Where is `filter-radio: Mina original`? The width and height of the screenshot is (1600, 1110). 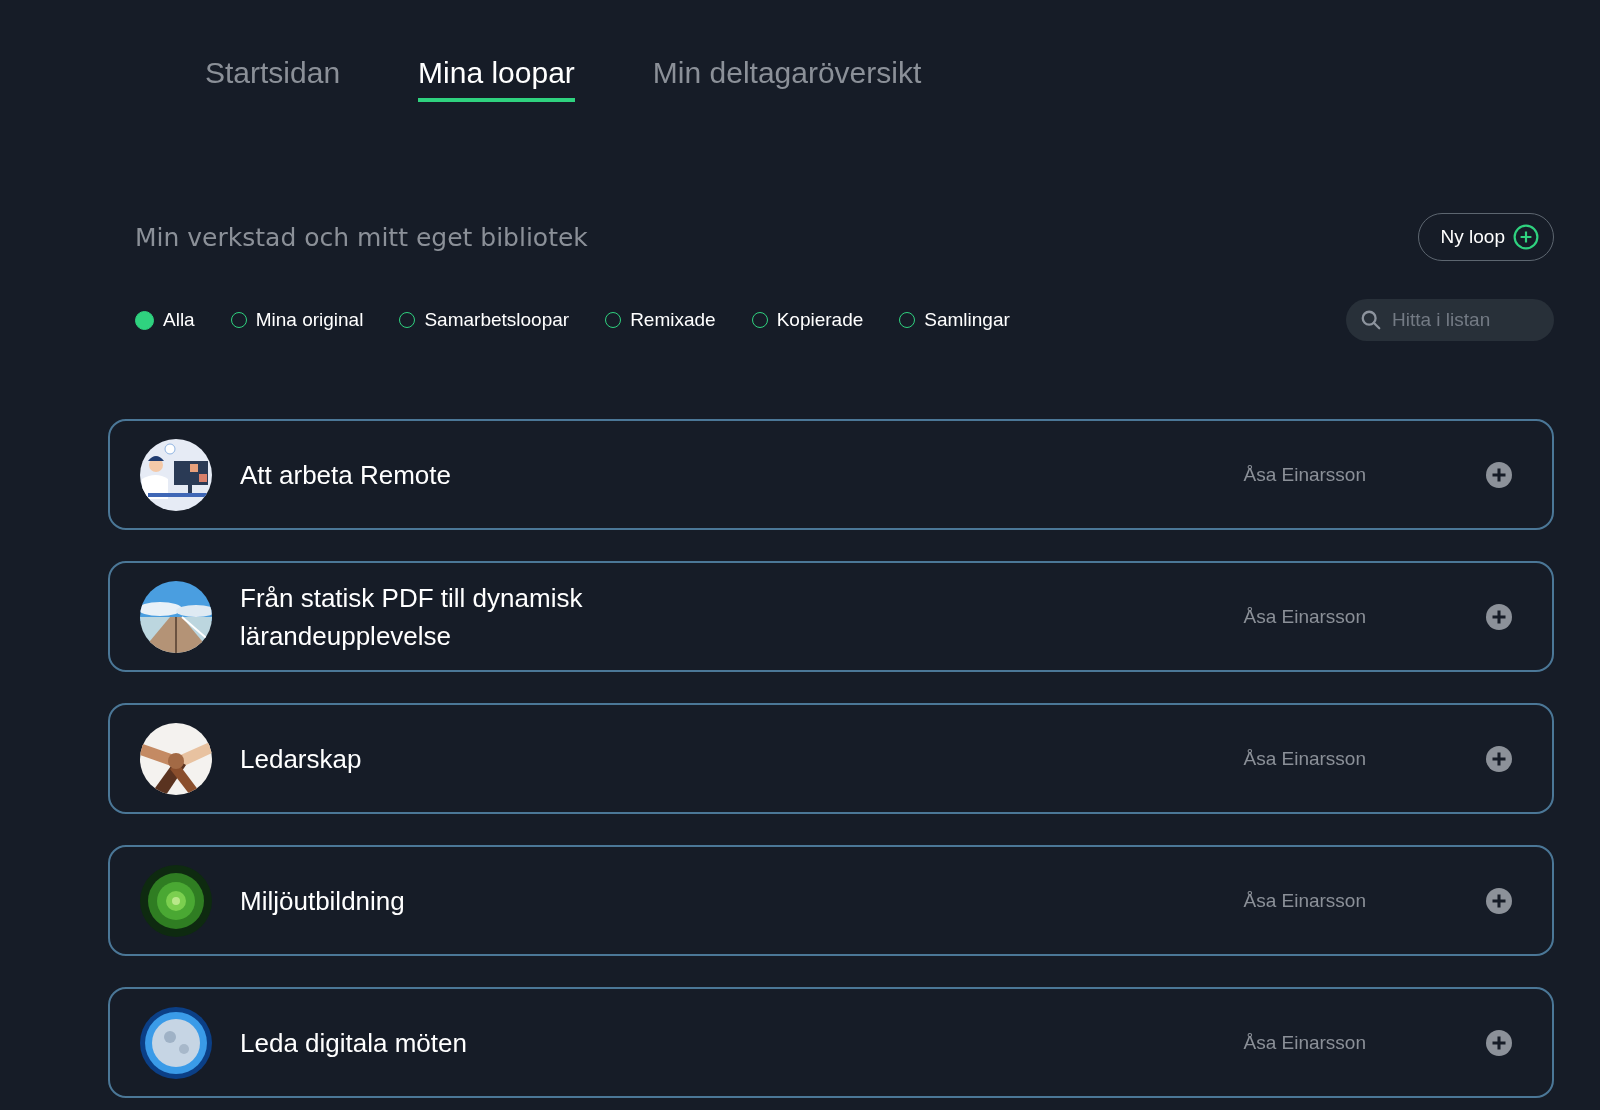
filter-radio: Mina original is located at coordinates (297, 320).